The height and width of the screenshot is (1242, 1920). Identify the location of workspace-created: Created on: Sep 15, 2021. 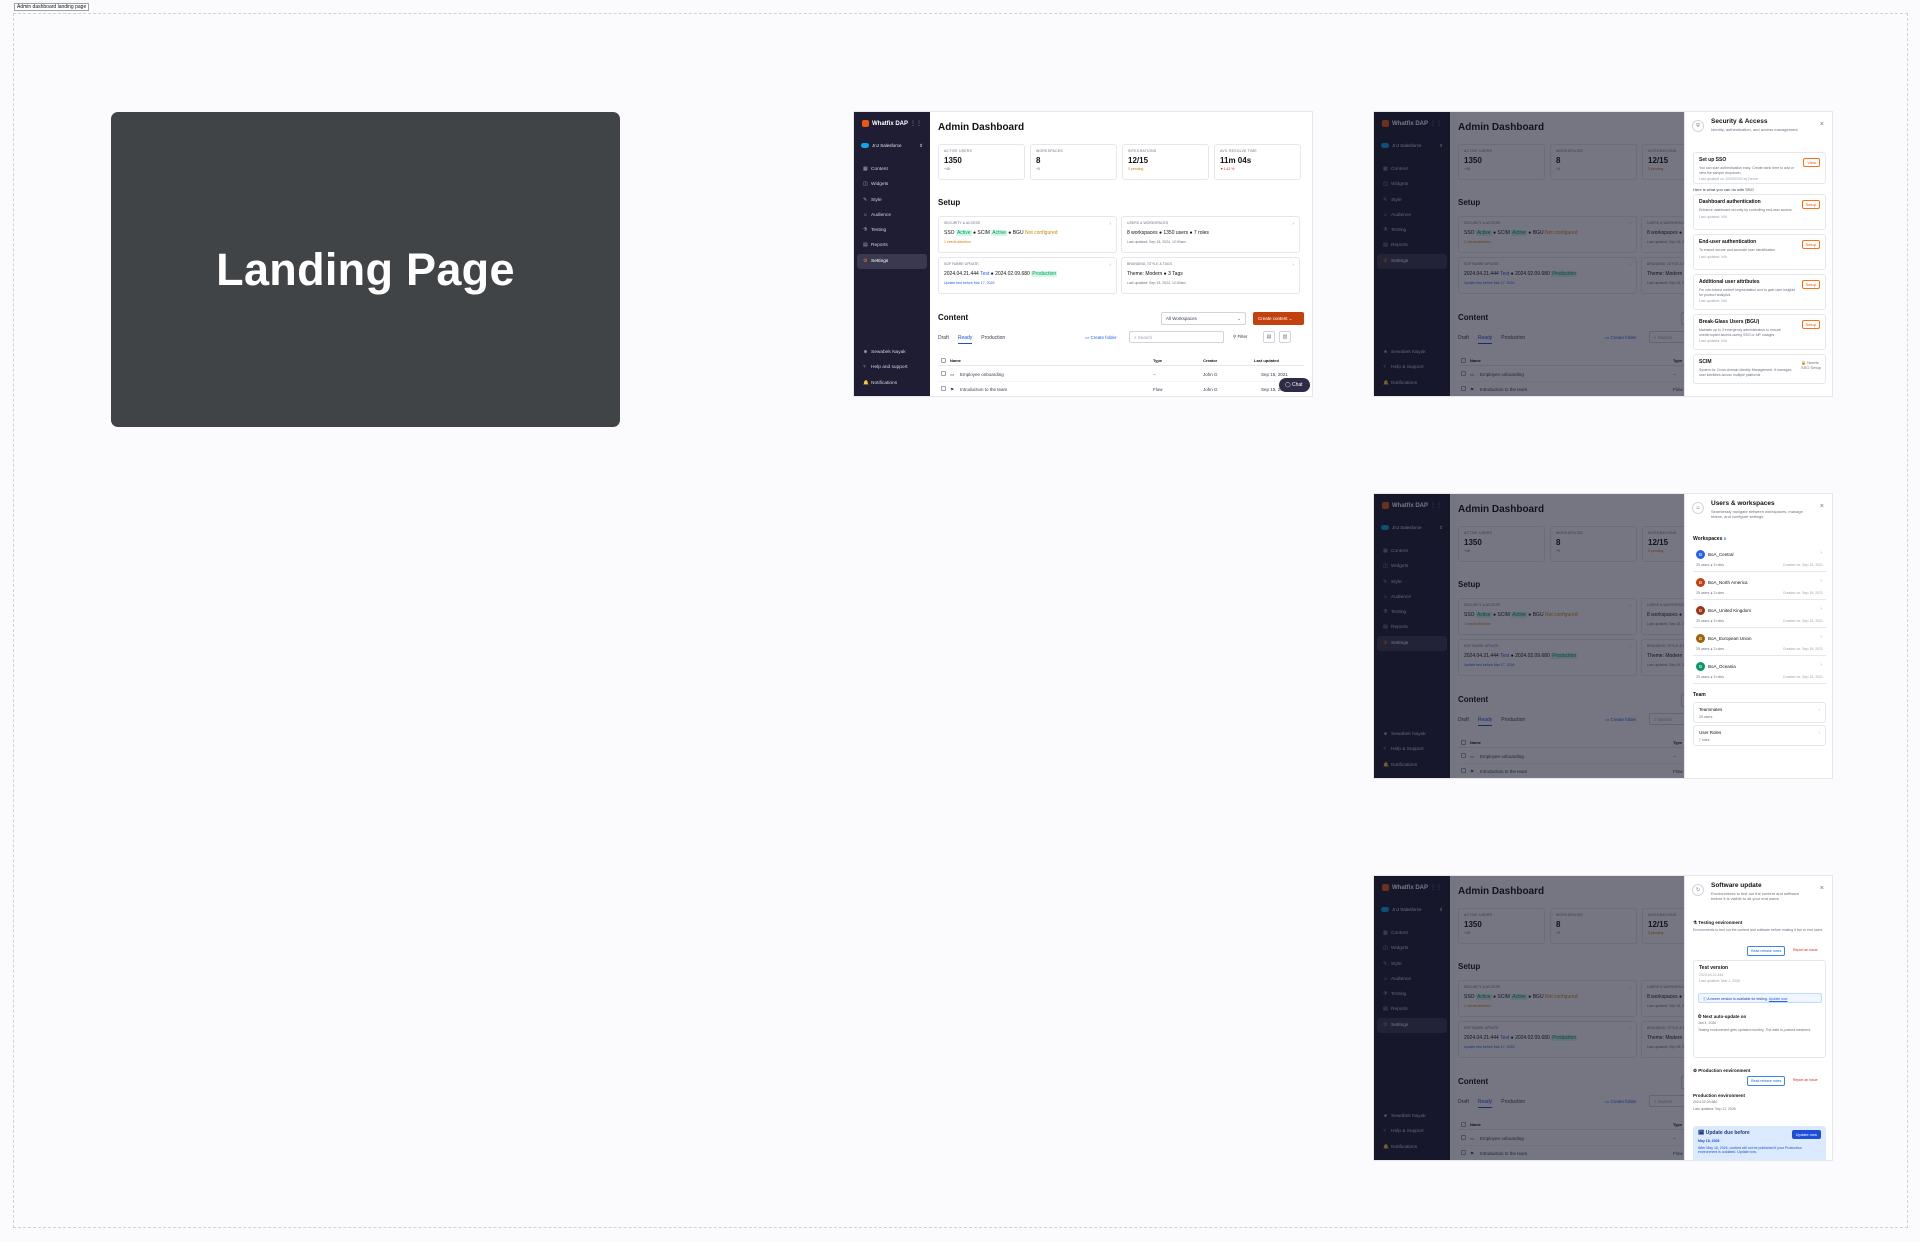
(1802, 649).